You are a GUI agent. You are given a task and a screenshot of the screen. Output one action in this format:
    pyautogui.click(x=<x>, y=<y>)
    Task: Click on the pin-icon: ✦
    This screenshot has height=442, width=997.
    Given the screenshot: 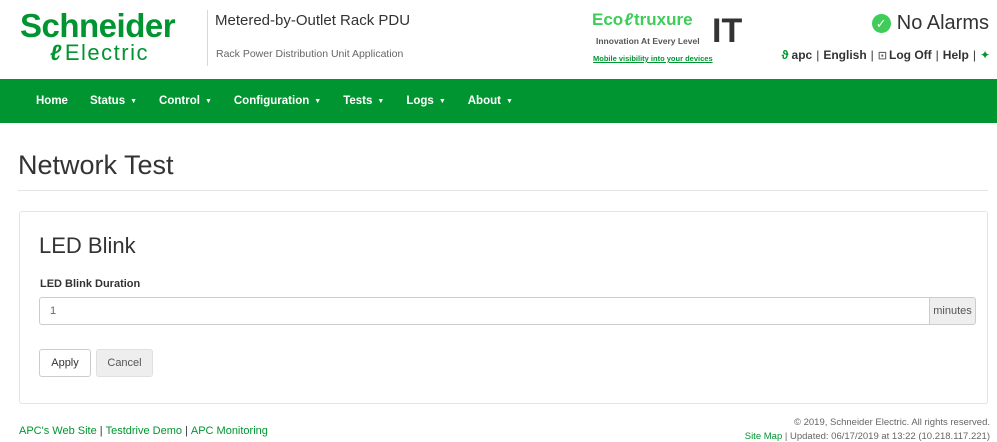 What is the action you would take?
    pyautogui.click(x=985, y=55)
    